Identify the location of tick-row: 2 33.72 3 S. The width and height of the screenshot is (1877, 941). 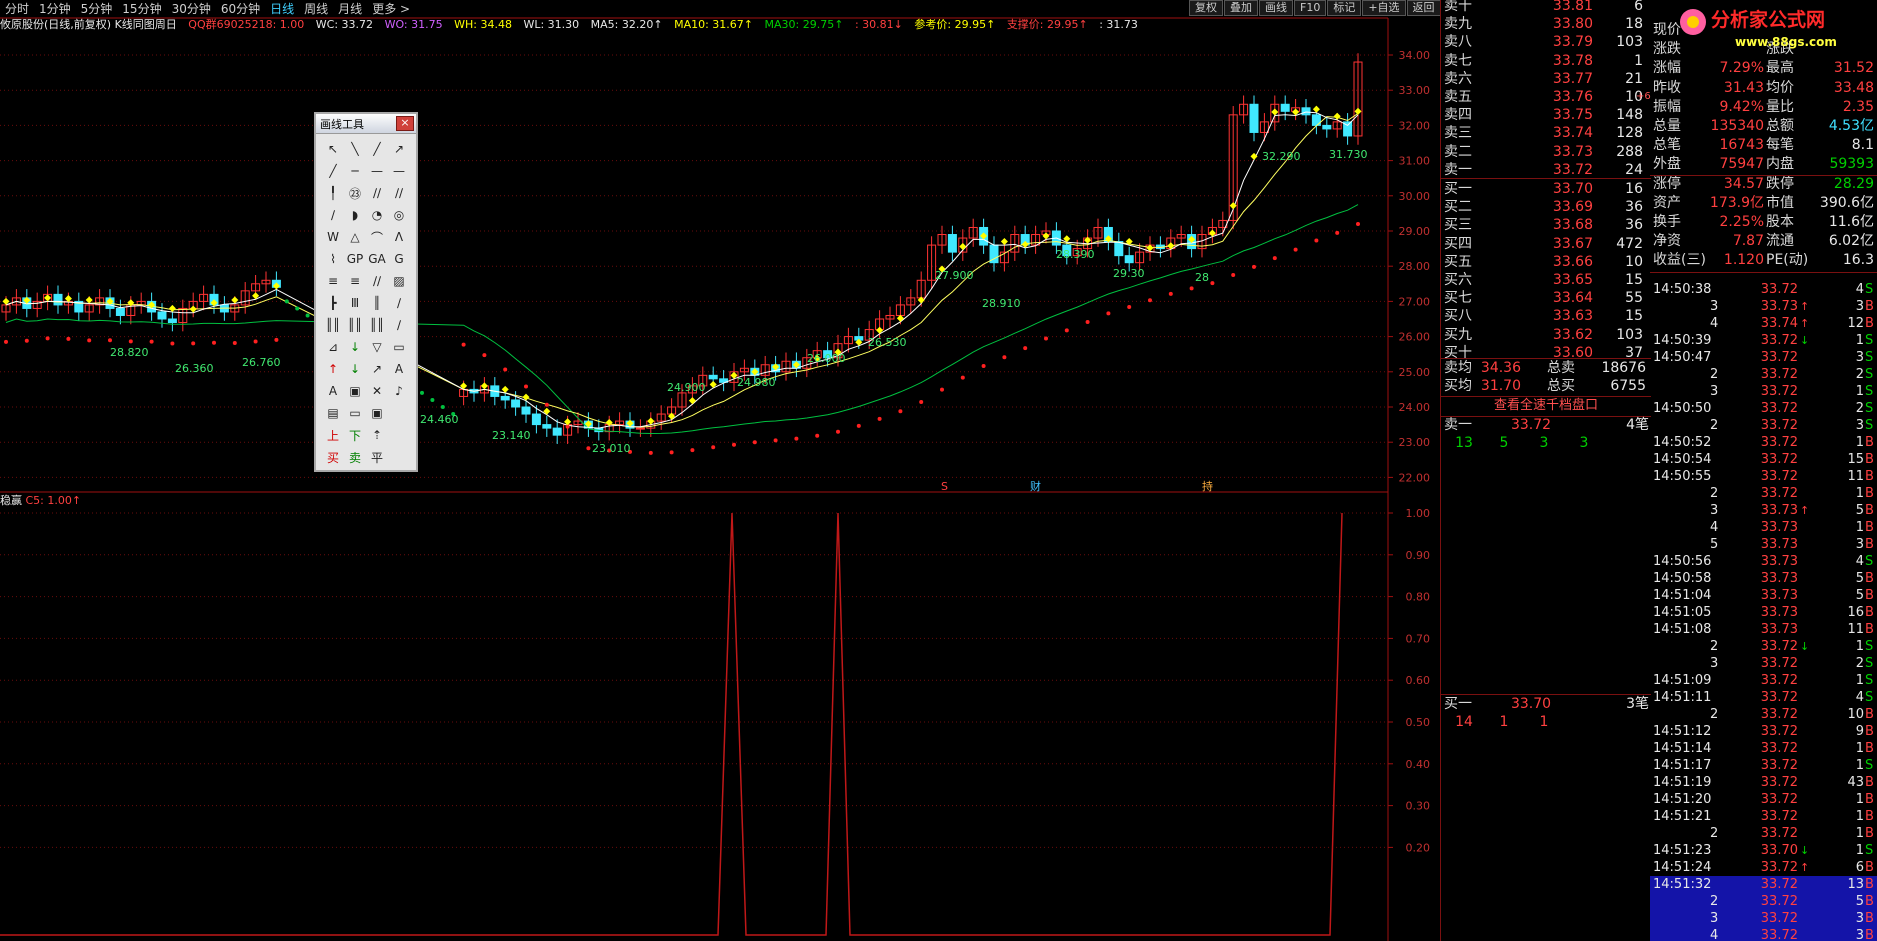
(1763, 425).